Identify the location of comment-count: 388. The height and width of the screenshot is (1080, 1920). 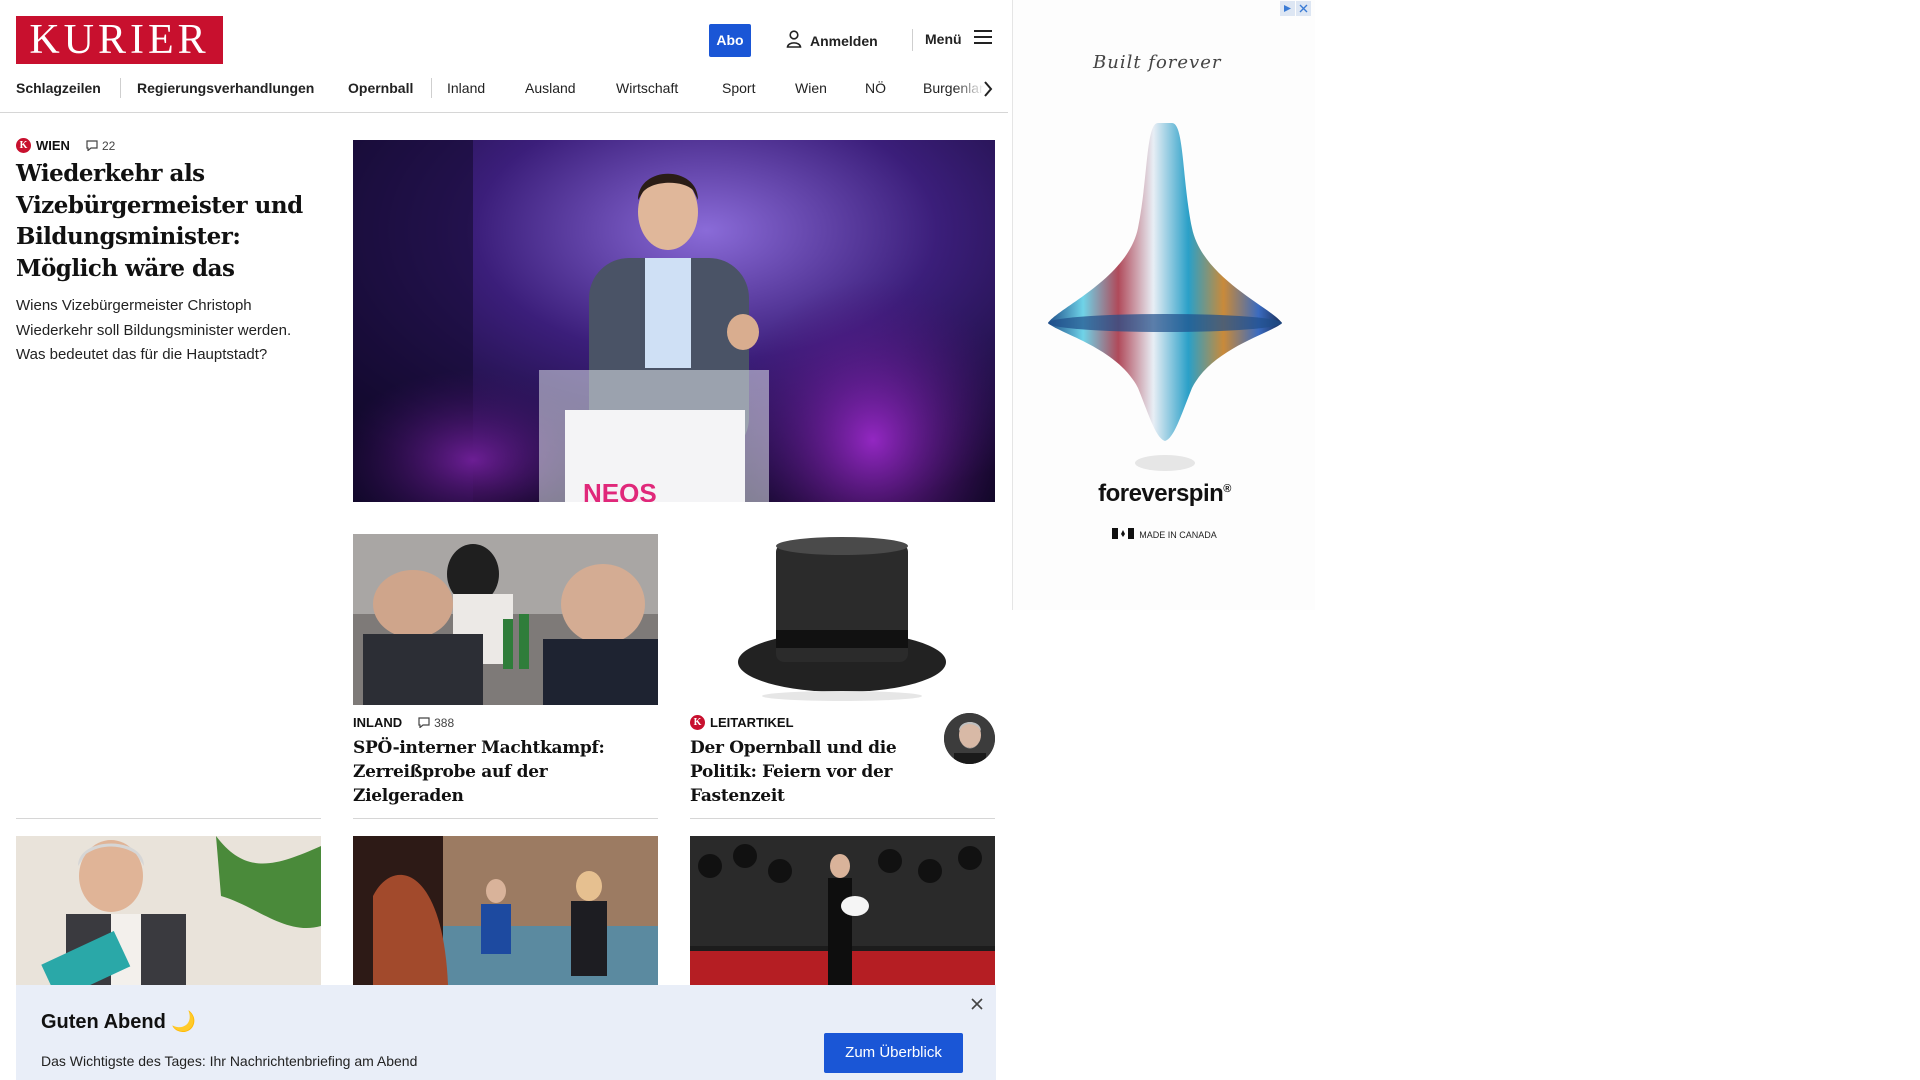
(436, 723).